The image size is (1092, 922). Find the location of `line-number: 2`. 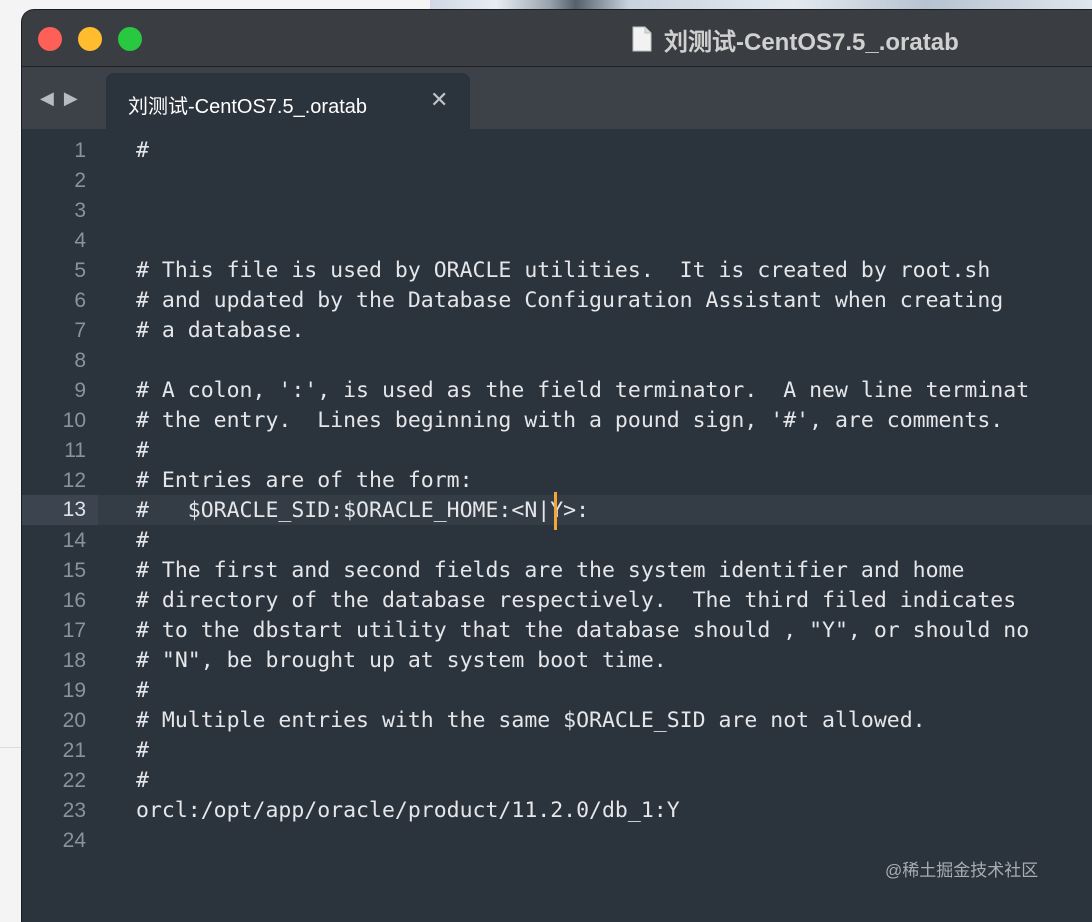

line-number: 2 is located at coordinates (80, 180).